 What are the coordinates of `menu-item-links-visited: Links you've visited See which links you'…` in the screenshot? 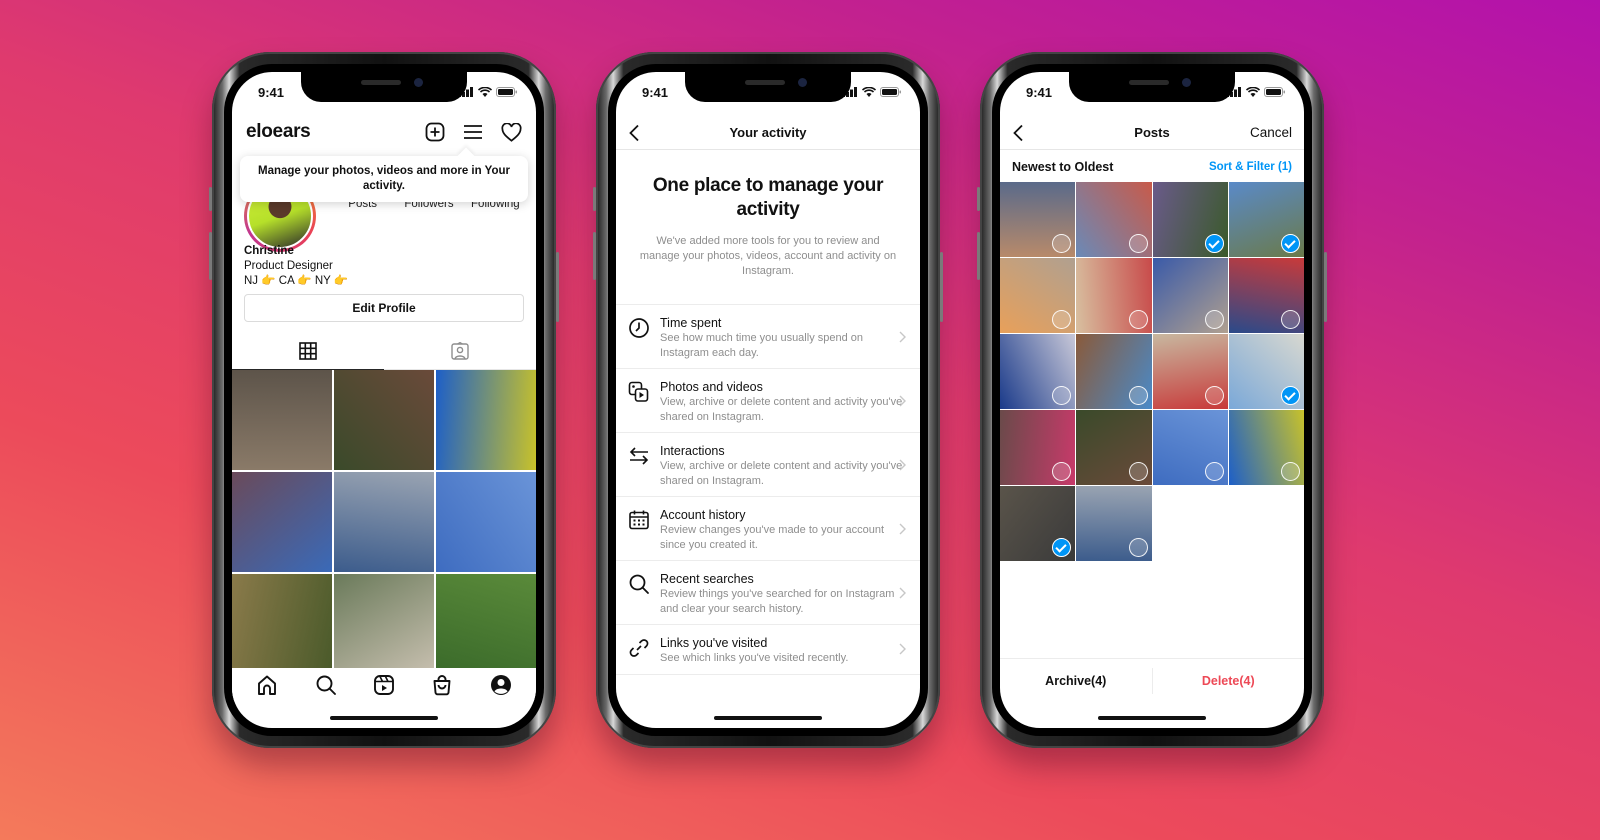 It's located at (768, 650).